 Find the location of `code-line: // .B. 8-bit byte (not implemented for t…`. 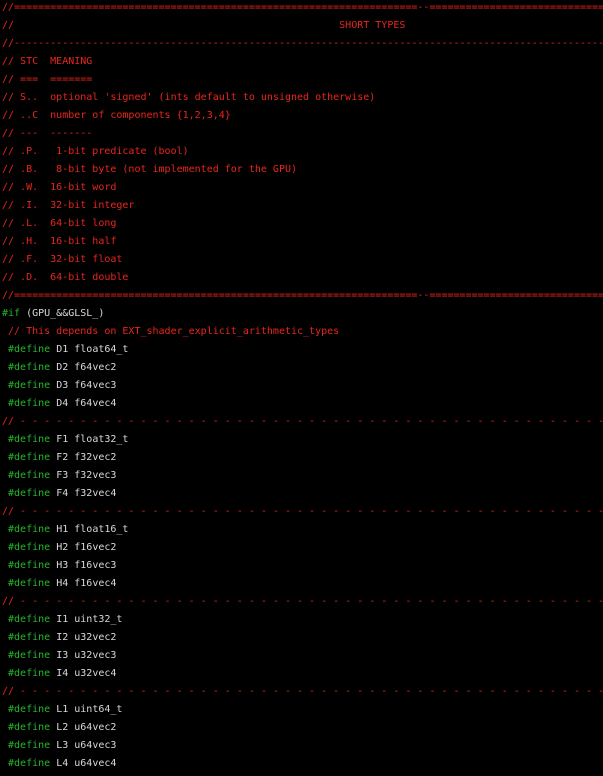

code-line: // .B. 8-bit byte (not implemented for t… is located at coordinates (302, 170).